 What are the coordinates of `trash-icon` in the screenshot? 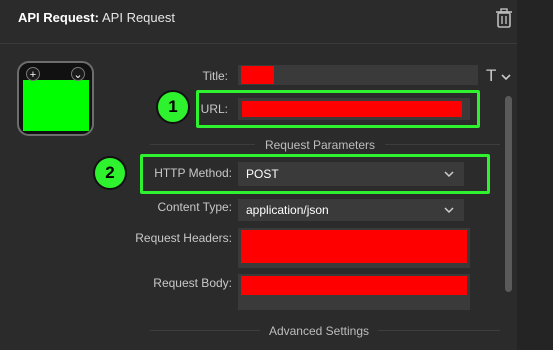 It's located at (504, 18).